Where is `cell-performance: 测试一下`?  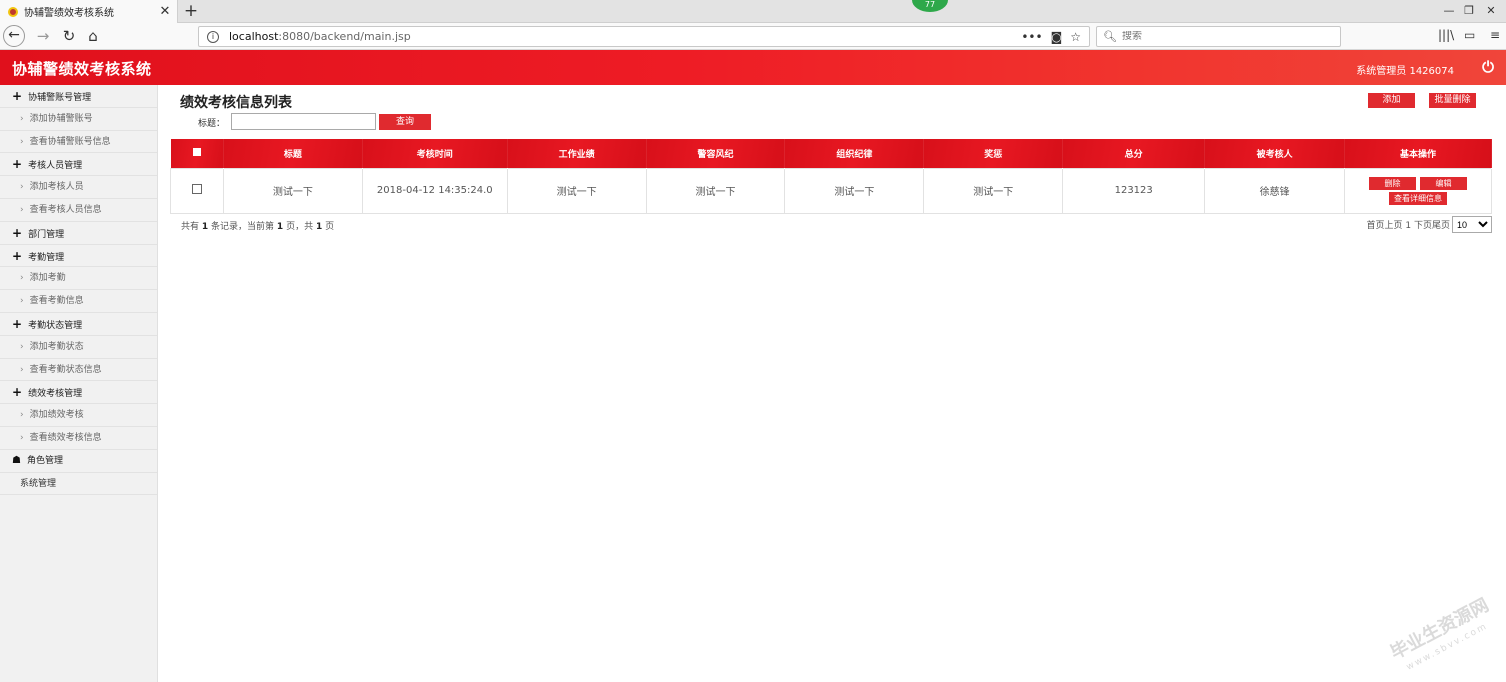
cell-performance: 测试一下 is located at coordinates (576, 190).